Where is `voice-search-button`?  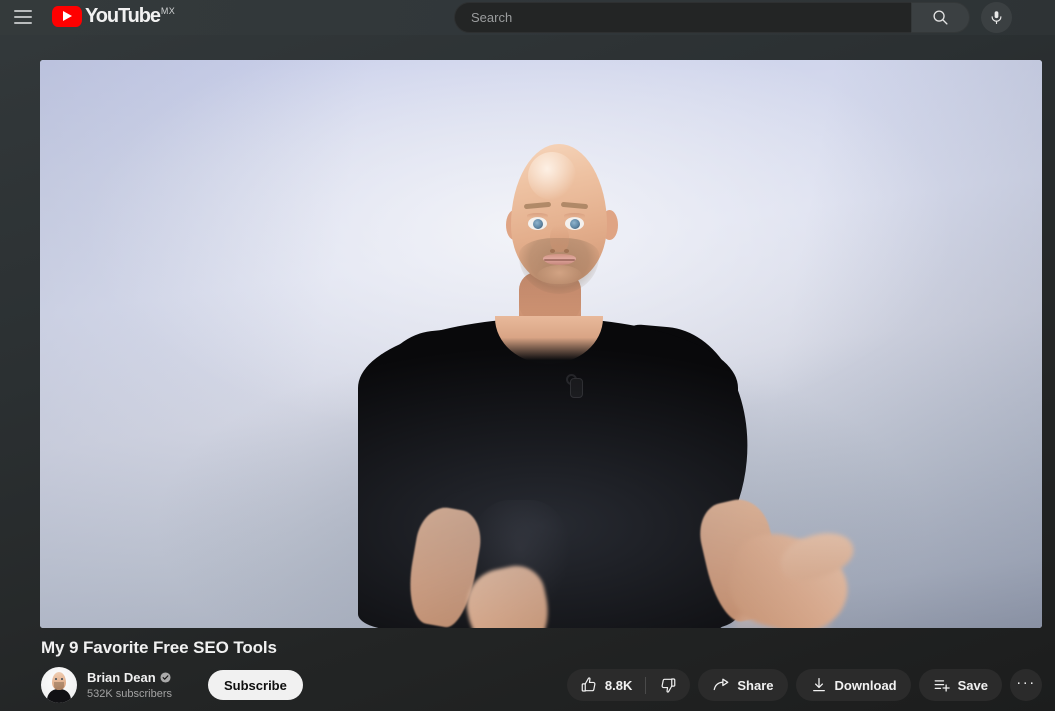
voice-search-button is located at coordinates (996, 17).